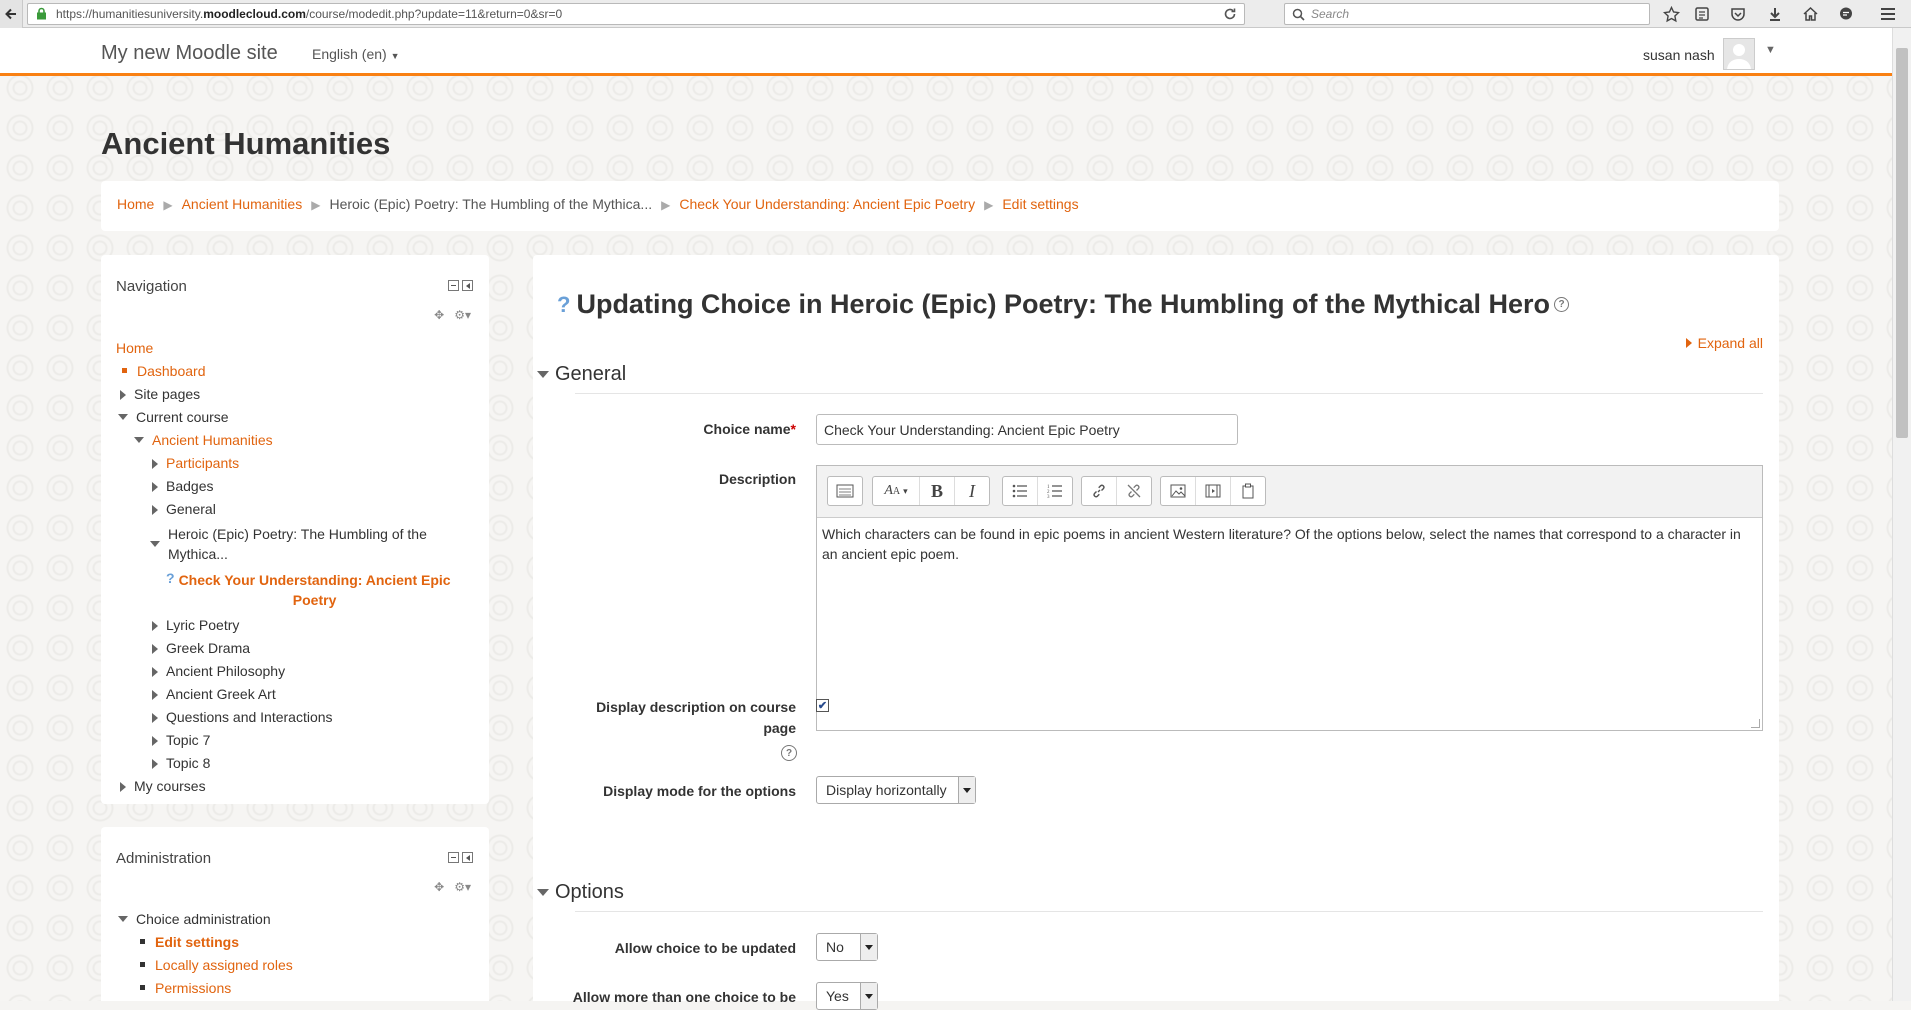 The image size is (1911, 1010). Describe the element at coordinates (212, 440) in the screenshot. I see `nav-course-link: Ancient Humanities` at that location.